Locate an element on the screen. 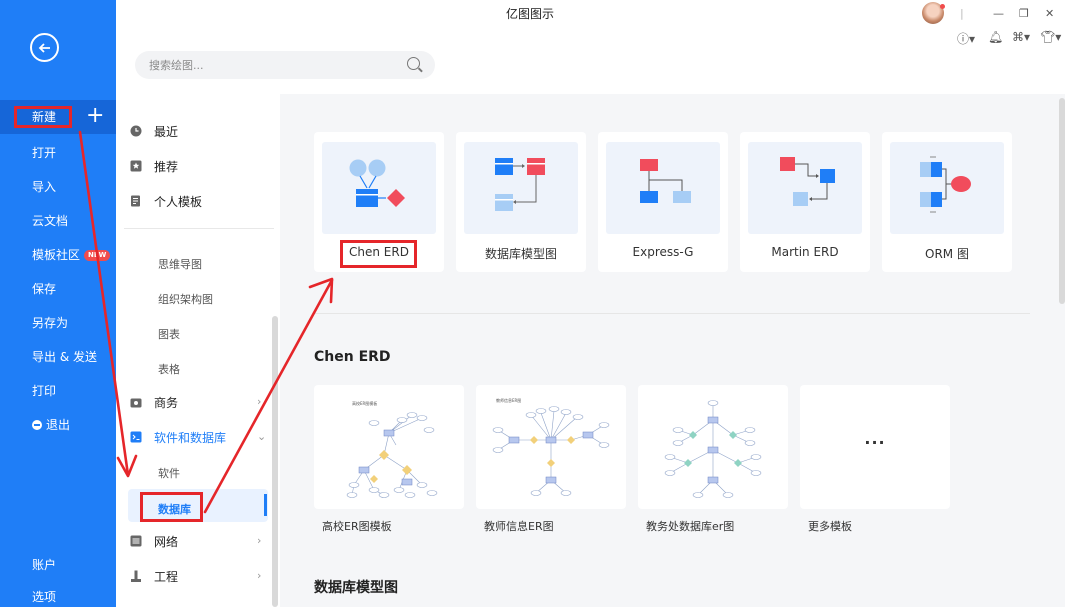  engineering-icon is located at coordinates (136, 576).